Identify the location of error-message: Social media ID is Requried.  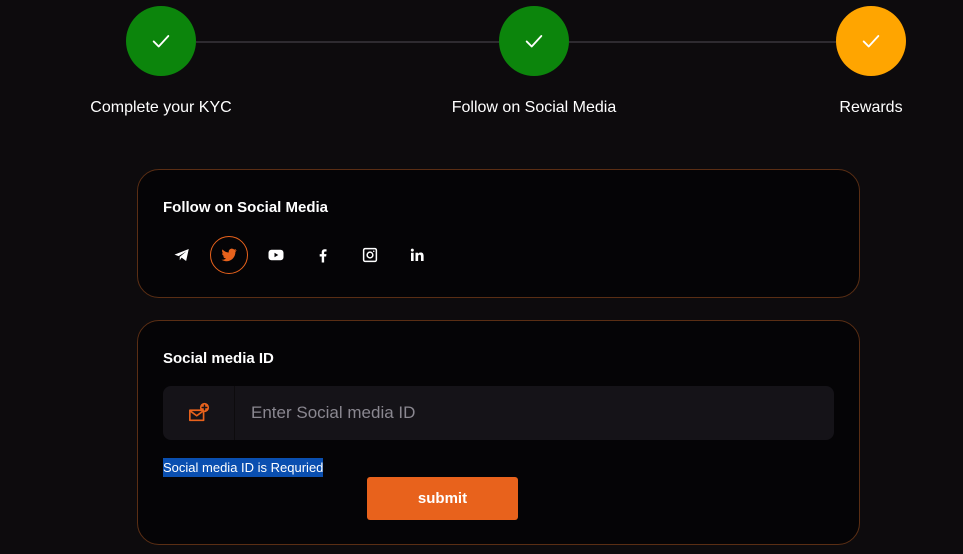
(243, 467).